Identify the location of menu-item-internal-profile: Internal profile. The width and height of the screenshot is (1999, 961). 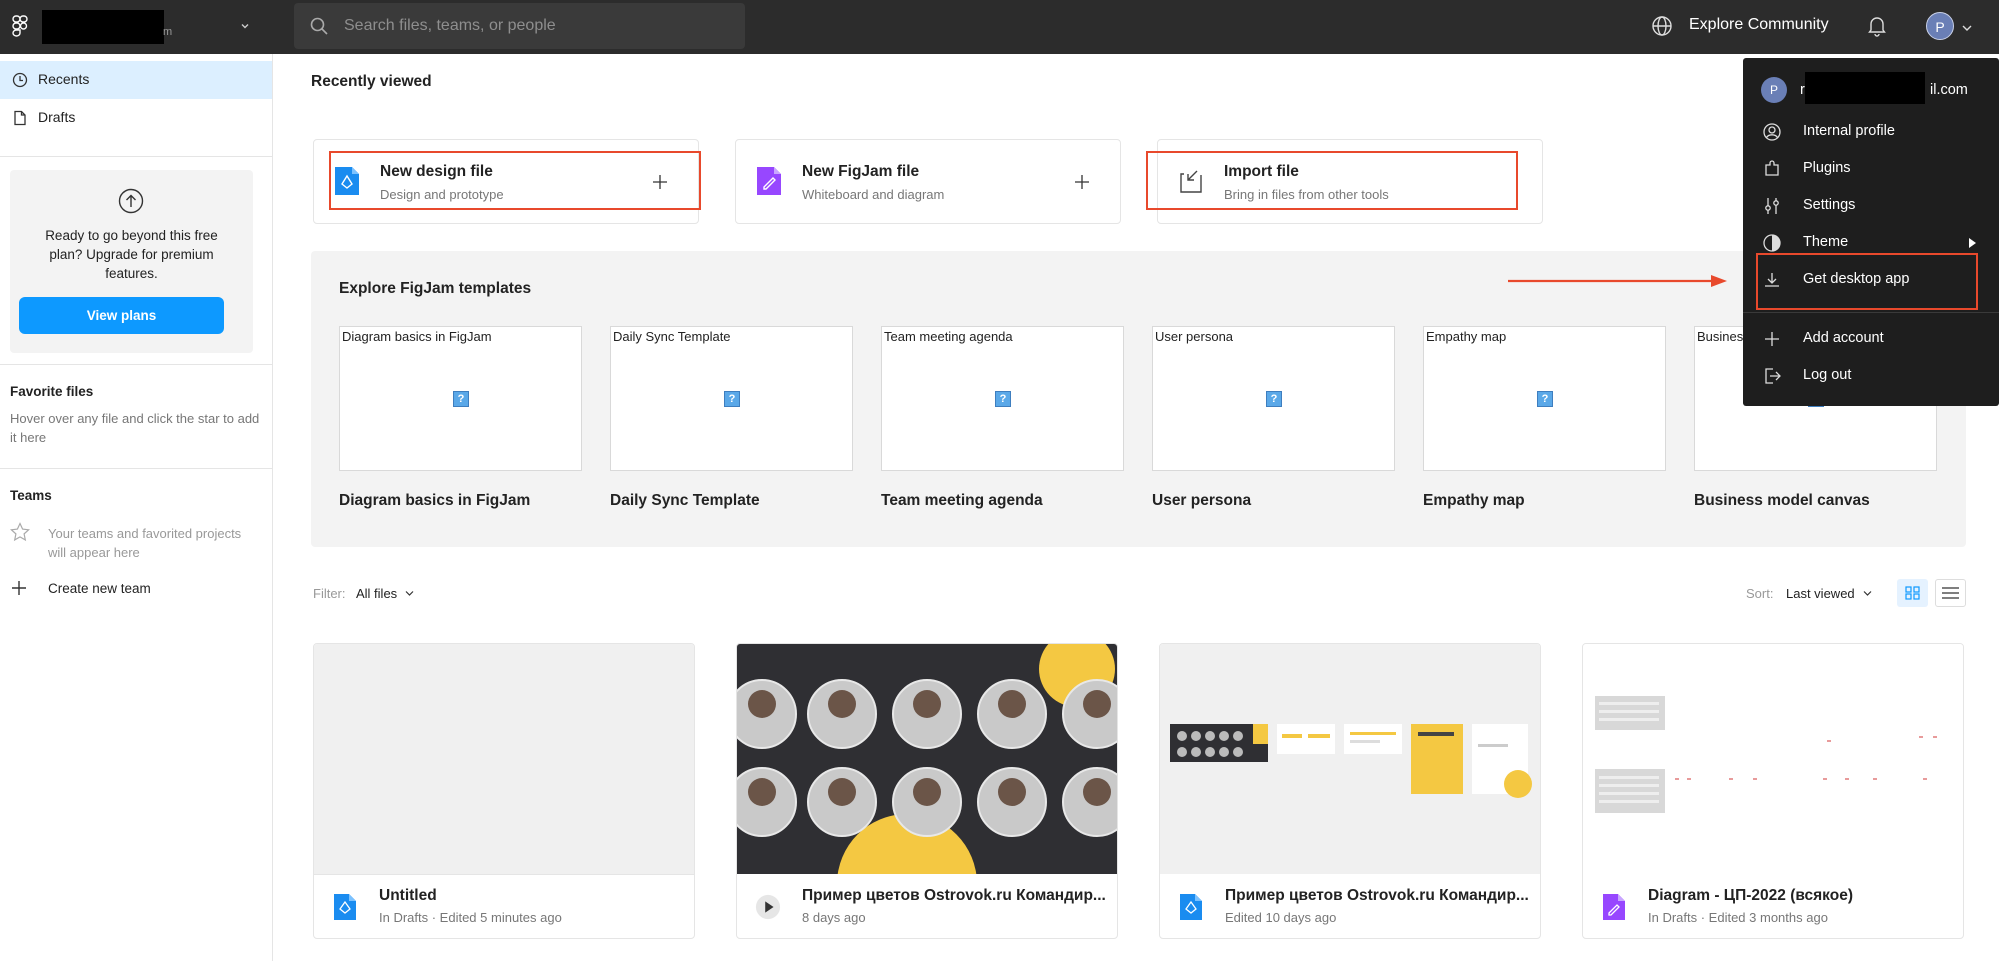
(1871, 131).